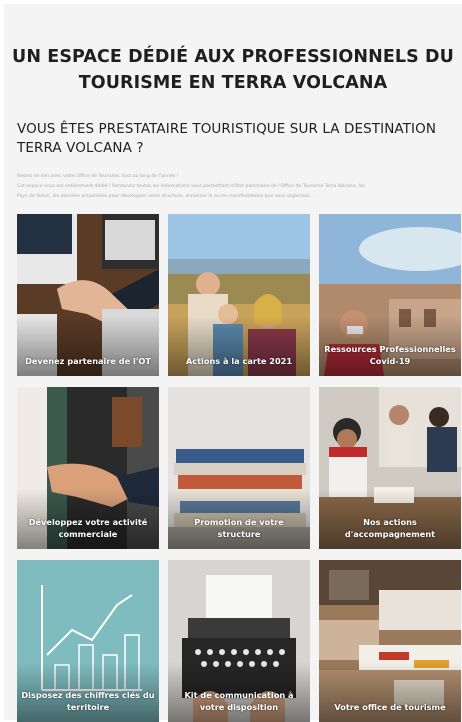  Describe the element at coordinates (390, 528) in the screenshot. I see `tile-label: Nos actions d'accompagnement` at that location.